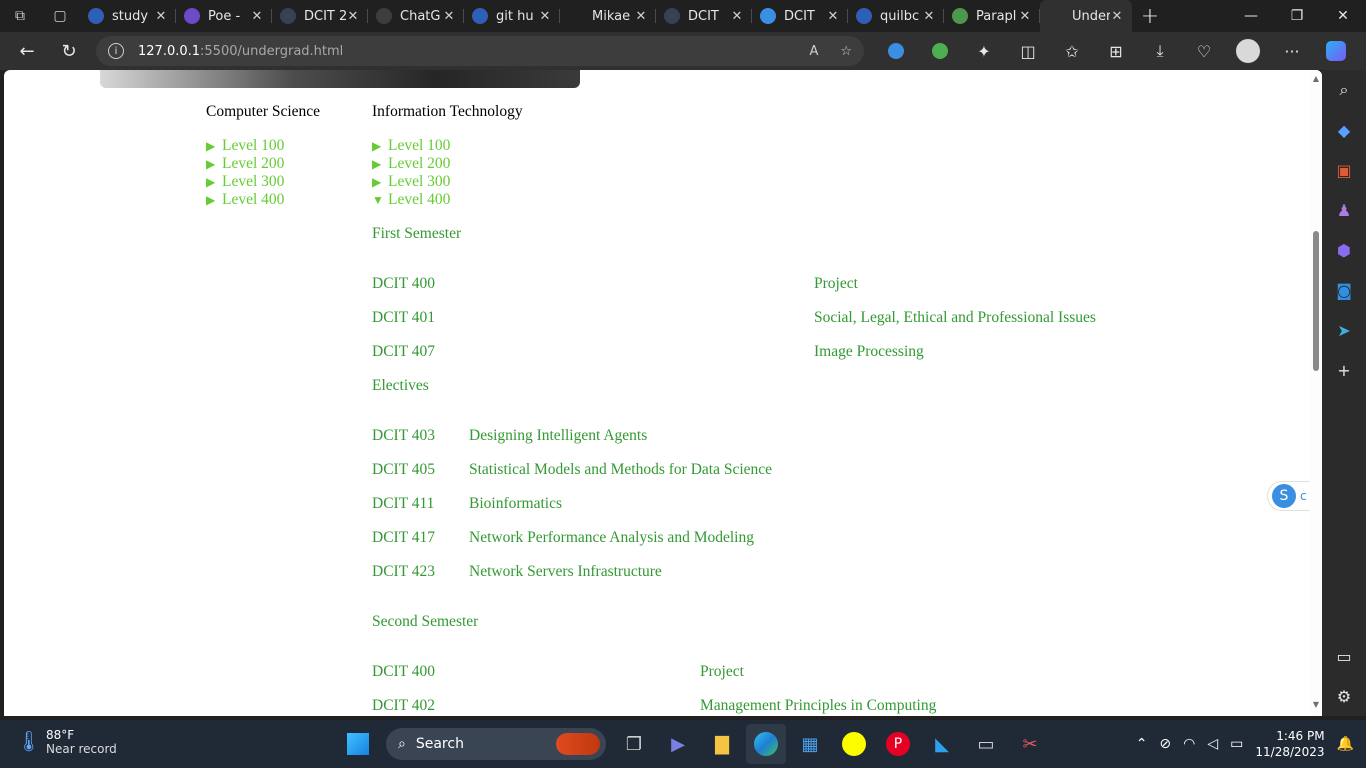 This screenshot has height=768, width=1366. What do you see at coordinates (942, 744) in the screenshot?
I see `vscode-icon: ◣` at bounding box center [942, 744].